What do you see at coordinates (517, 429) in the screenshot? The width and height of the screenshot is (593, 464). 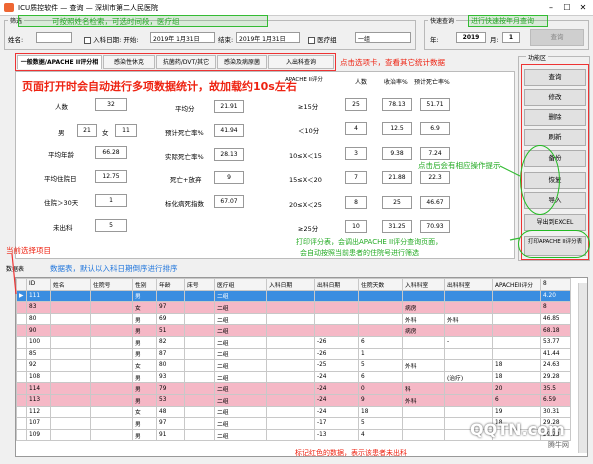 I see `watermark: QQTN.com` at bounding box center [517, 429].